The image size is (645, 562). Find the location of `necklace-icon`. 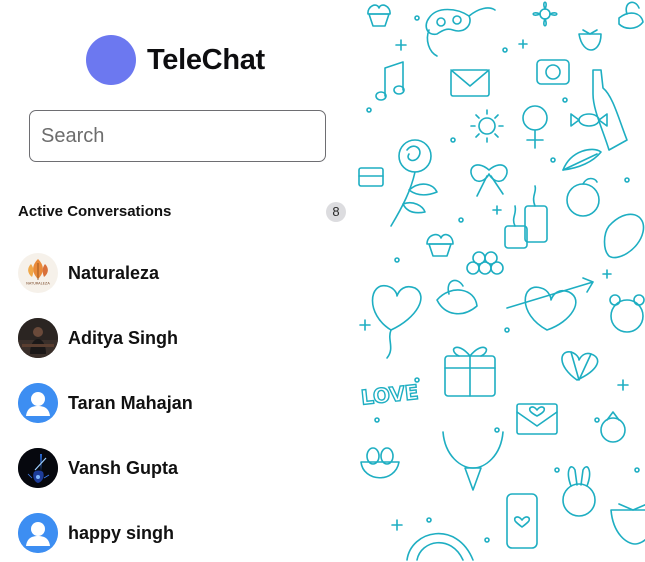

necklace-icon is located at coordinates (473, 461).